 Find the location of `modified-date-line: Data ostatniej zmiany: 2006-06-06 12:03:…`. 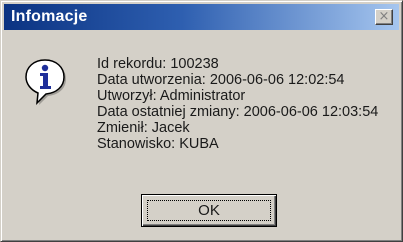

modified-date-line: Data ostatniej zmiany: 2006-06-06 12:03:… is located at coordinates (238, 112).